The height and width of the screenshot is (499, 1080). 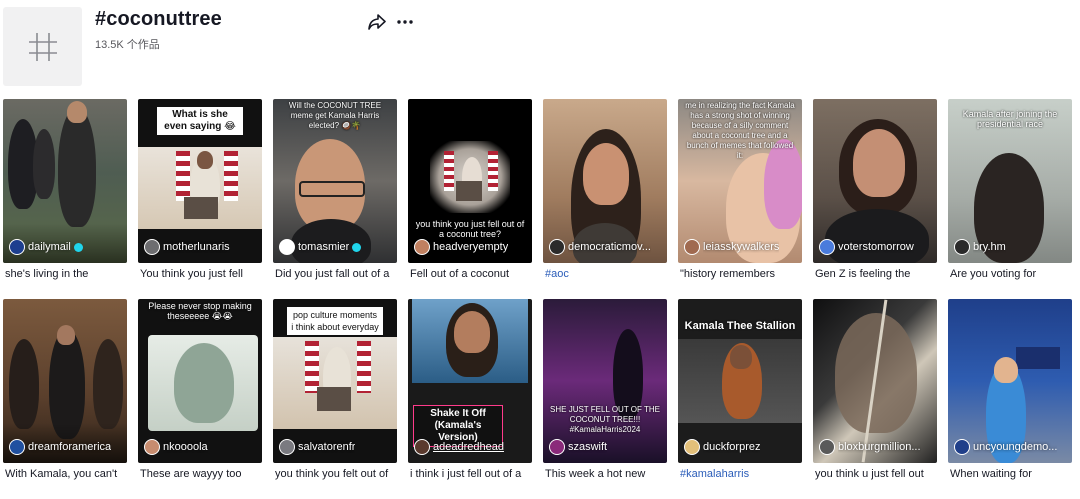 What do you see at coordinates (200, 121) in the screenshot?
I see `video-caption: What is she even saying 😂` at bounding box center [200, 121].